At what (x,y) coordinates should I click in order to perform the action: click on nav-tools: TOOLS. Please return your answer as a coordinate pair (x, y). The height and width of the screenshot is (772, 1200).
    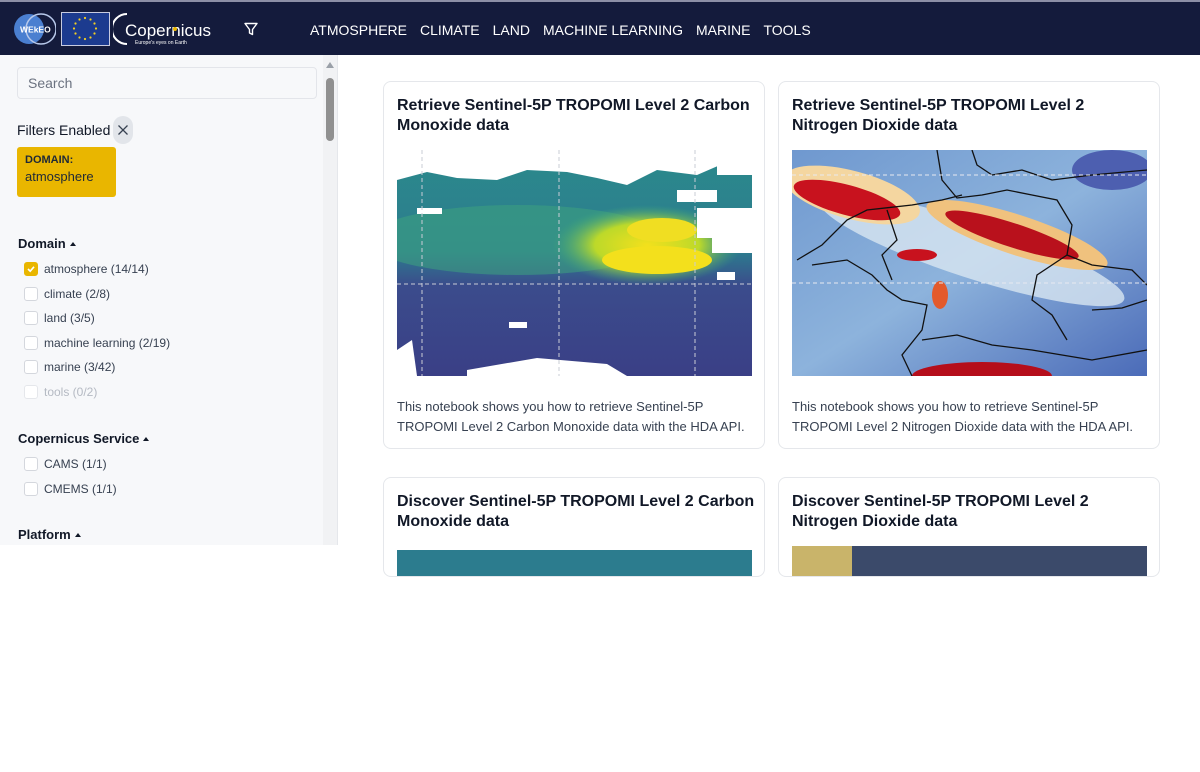
    Looking at the image, I should click on (786, 30).